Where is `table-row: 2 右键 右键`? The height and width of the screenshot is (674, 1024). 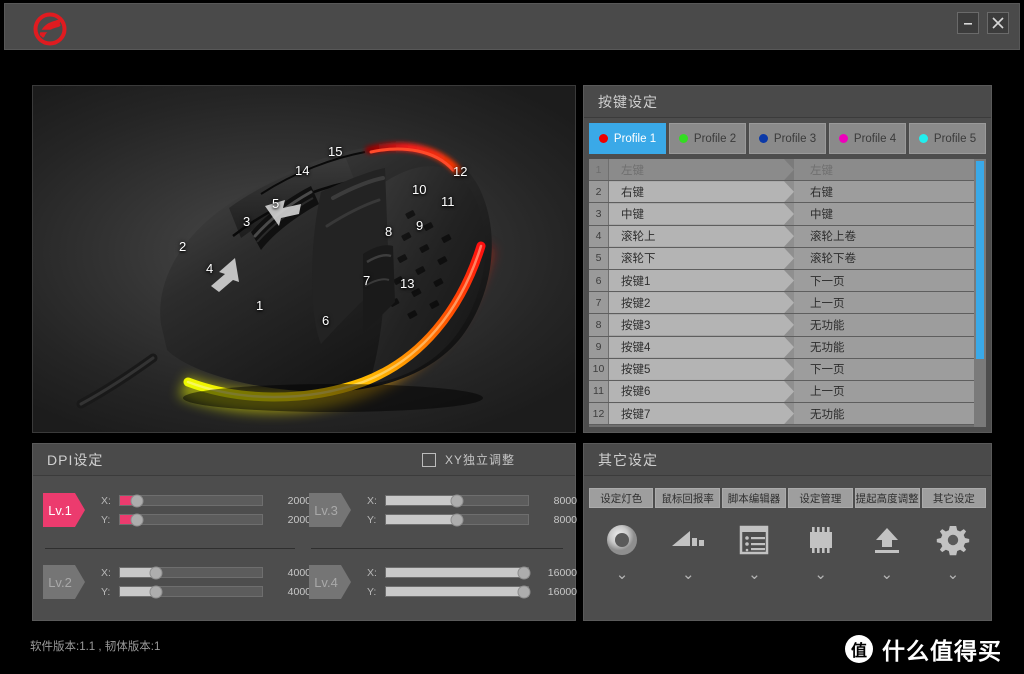 table-row: 2 右键 右键 is located at coordinates (781, 192).